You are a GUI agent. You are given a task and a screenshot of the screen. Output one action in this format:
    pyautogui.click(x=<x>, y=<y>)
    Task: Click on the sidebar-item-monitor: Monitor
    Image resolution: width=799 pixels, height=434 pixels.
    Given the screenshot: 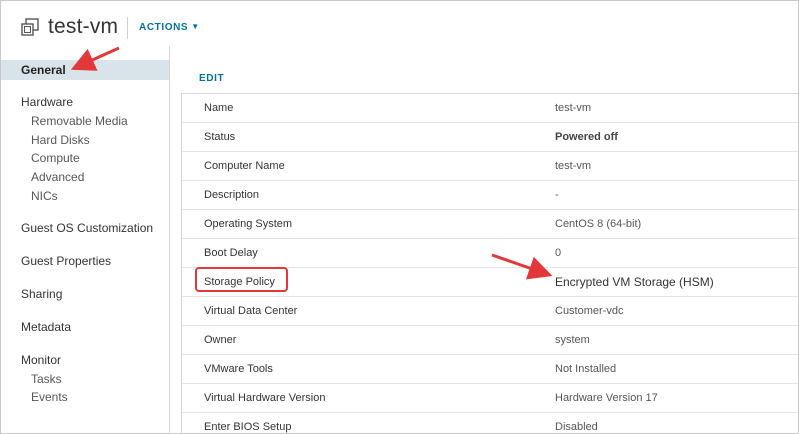 What is the action you would take?
    pyautogui.click(x=85, y=360)
    